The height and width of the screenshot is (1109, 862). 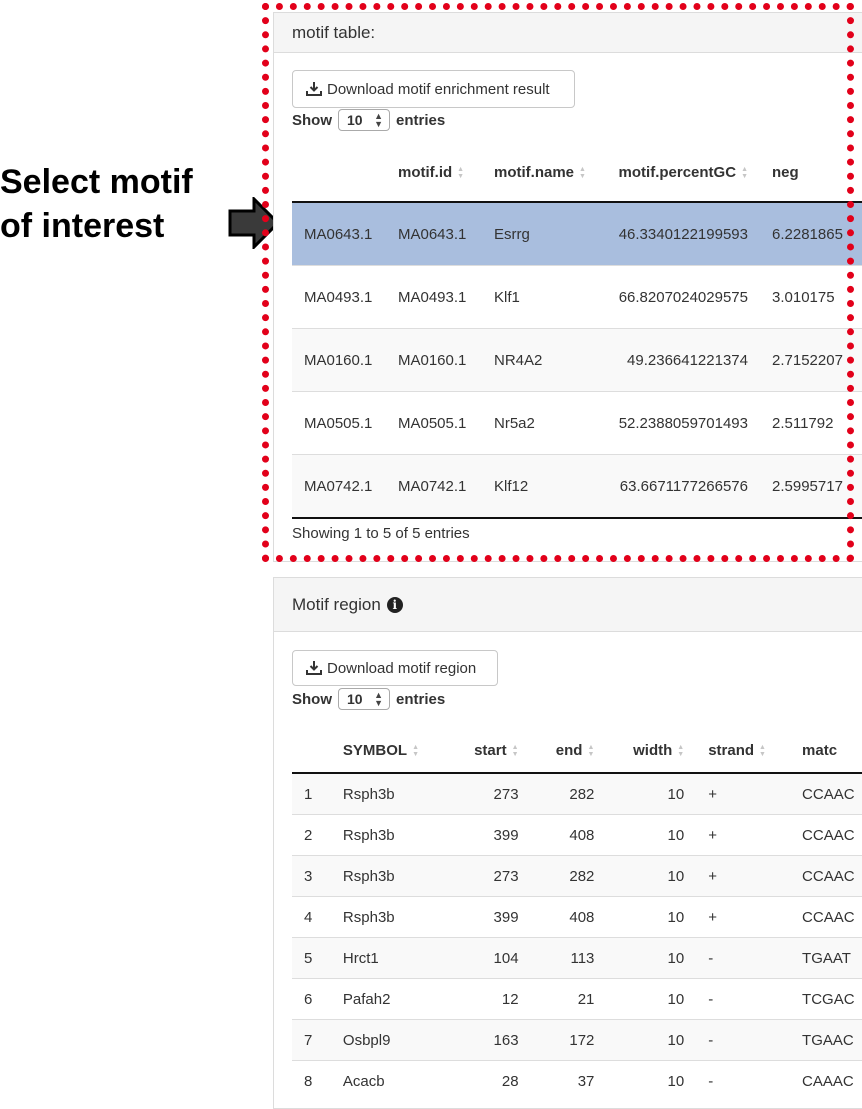 I want to click on column-header-label: motif.id, so click(x=425, y=172).